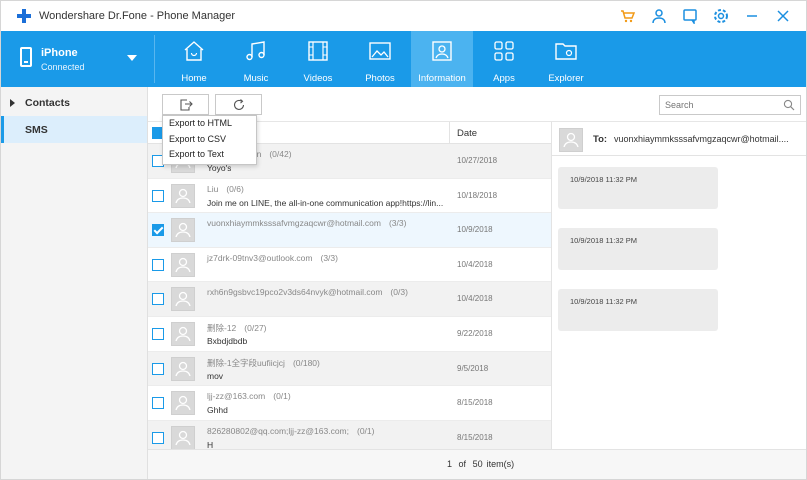  I want to click on close-icon, so click(783, 16).